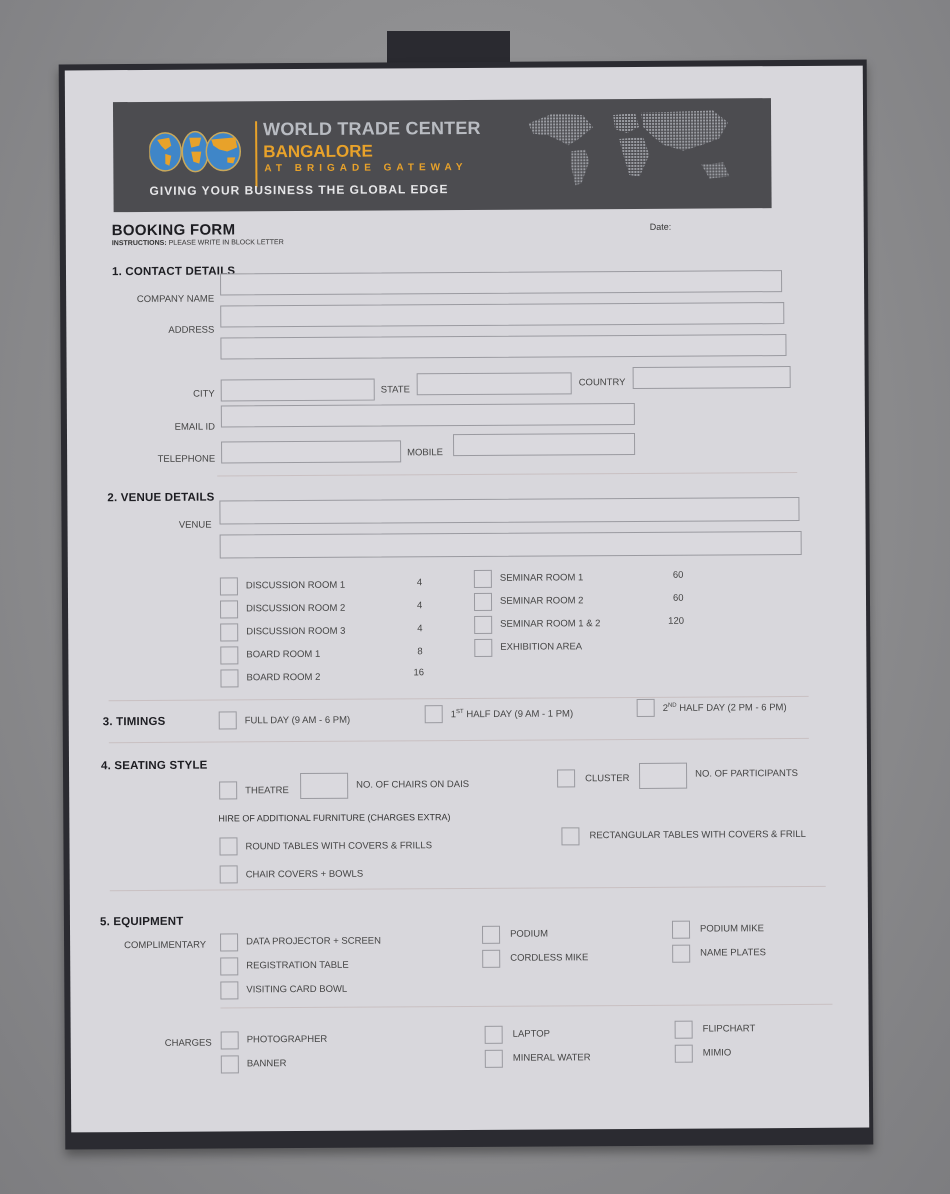 This screenshot has width=950, height=1194. Describe the element at coordinates (570, 836) in the screenshot. I see `rect-tables-checkbox` at that location.